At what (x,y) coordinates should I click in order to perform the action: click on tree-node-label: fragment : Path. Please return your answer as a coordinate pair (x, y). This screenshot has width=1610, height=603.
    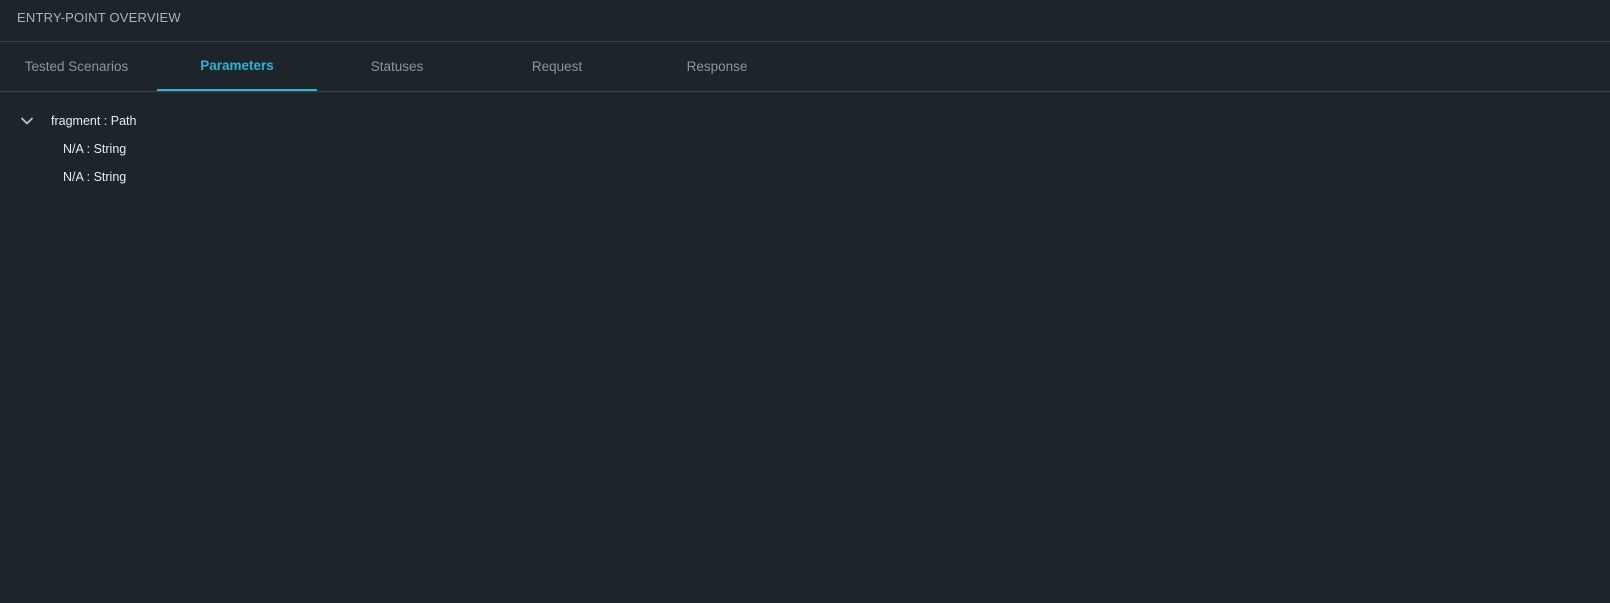
    Looking at the image, I should click on (94, 121).